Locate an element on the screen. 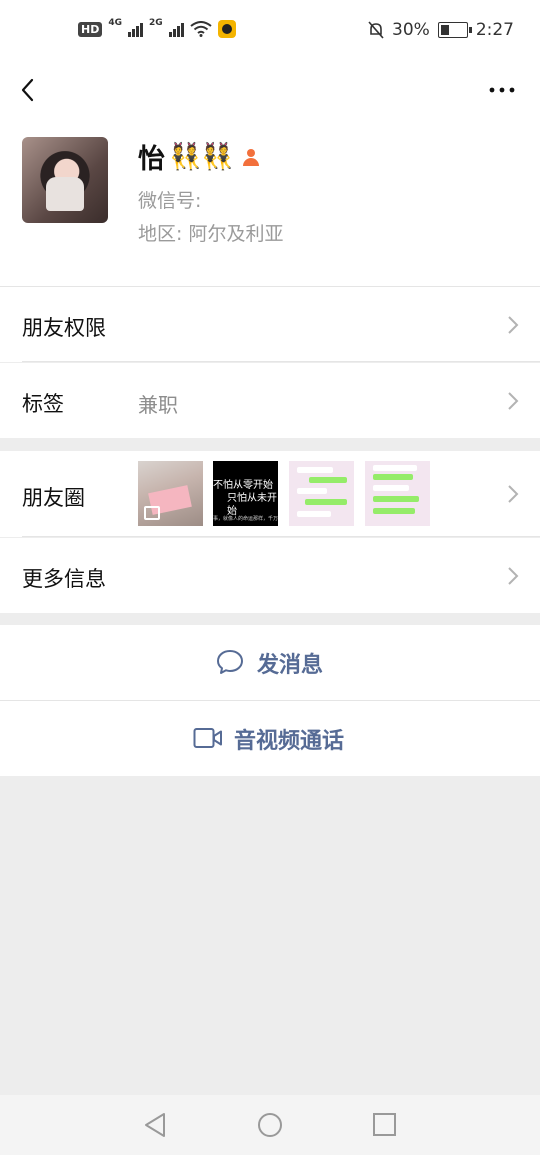 This screenshot has width=540, height=1155. more-options-icon is located at coordinates (503, 90).